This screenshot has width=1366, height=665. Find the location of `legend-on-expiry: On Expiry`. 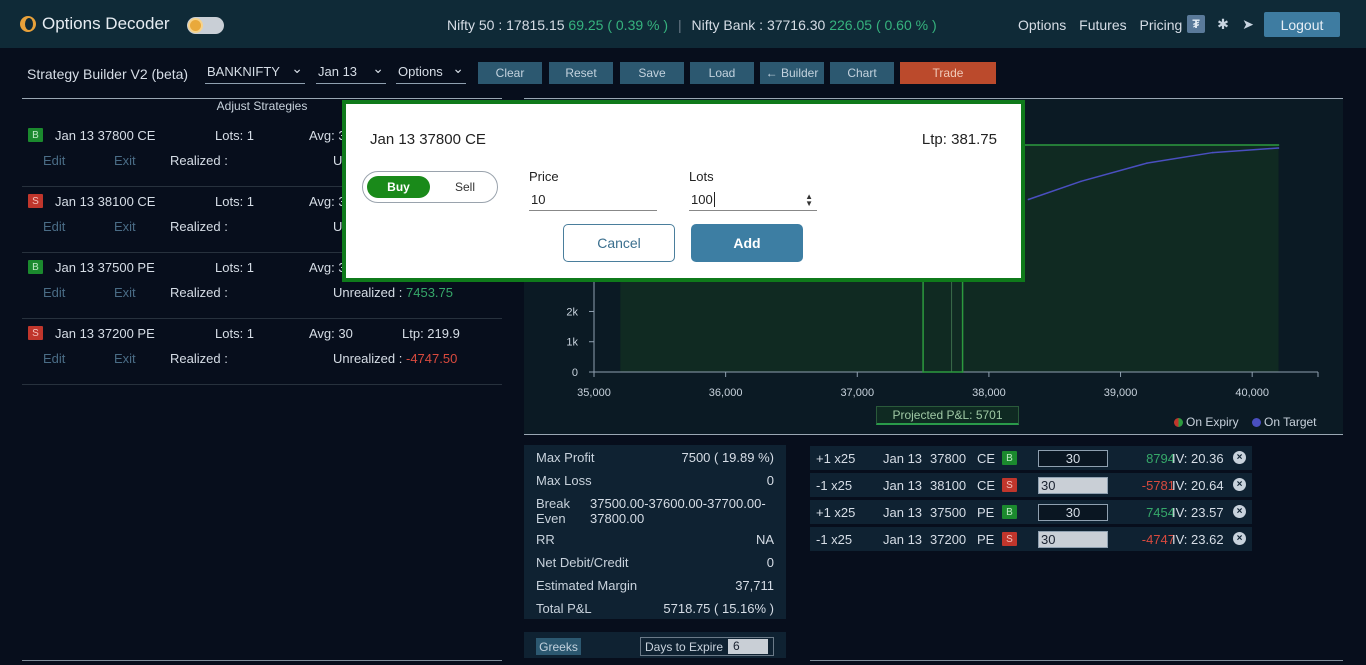

legend-on-expiry: On Expiry is located at coordinates (1206, 422).